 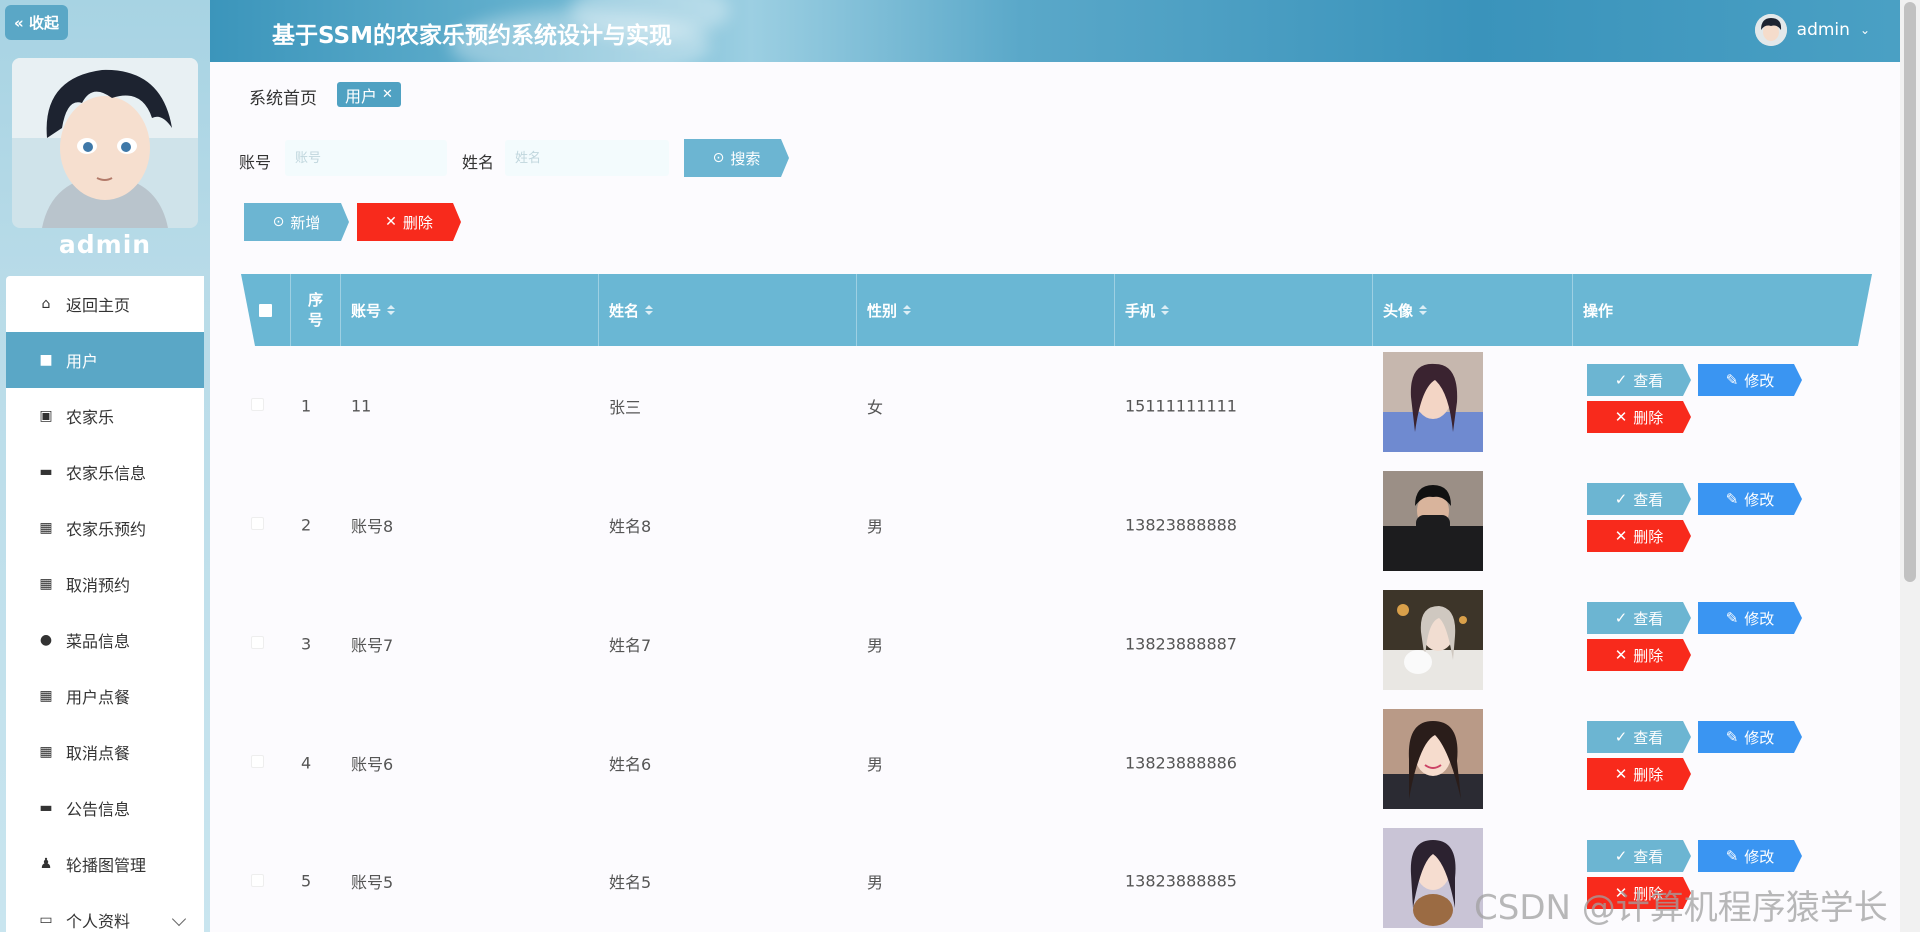 I want to click on sidebar-item-label: 轮播图管理, so click(x=106, y=865).